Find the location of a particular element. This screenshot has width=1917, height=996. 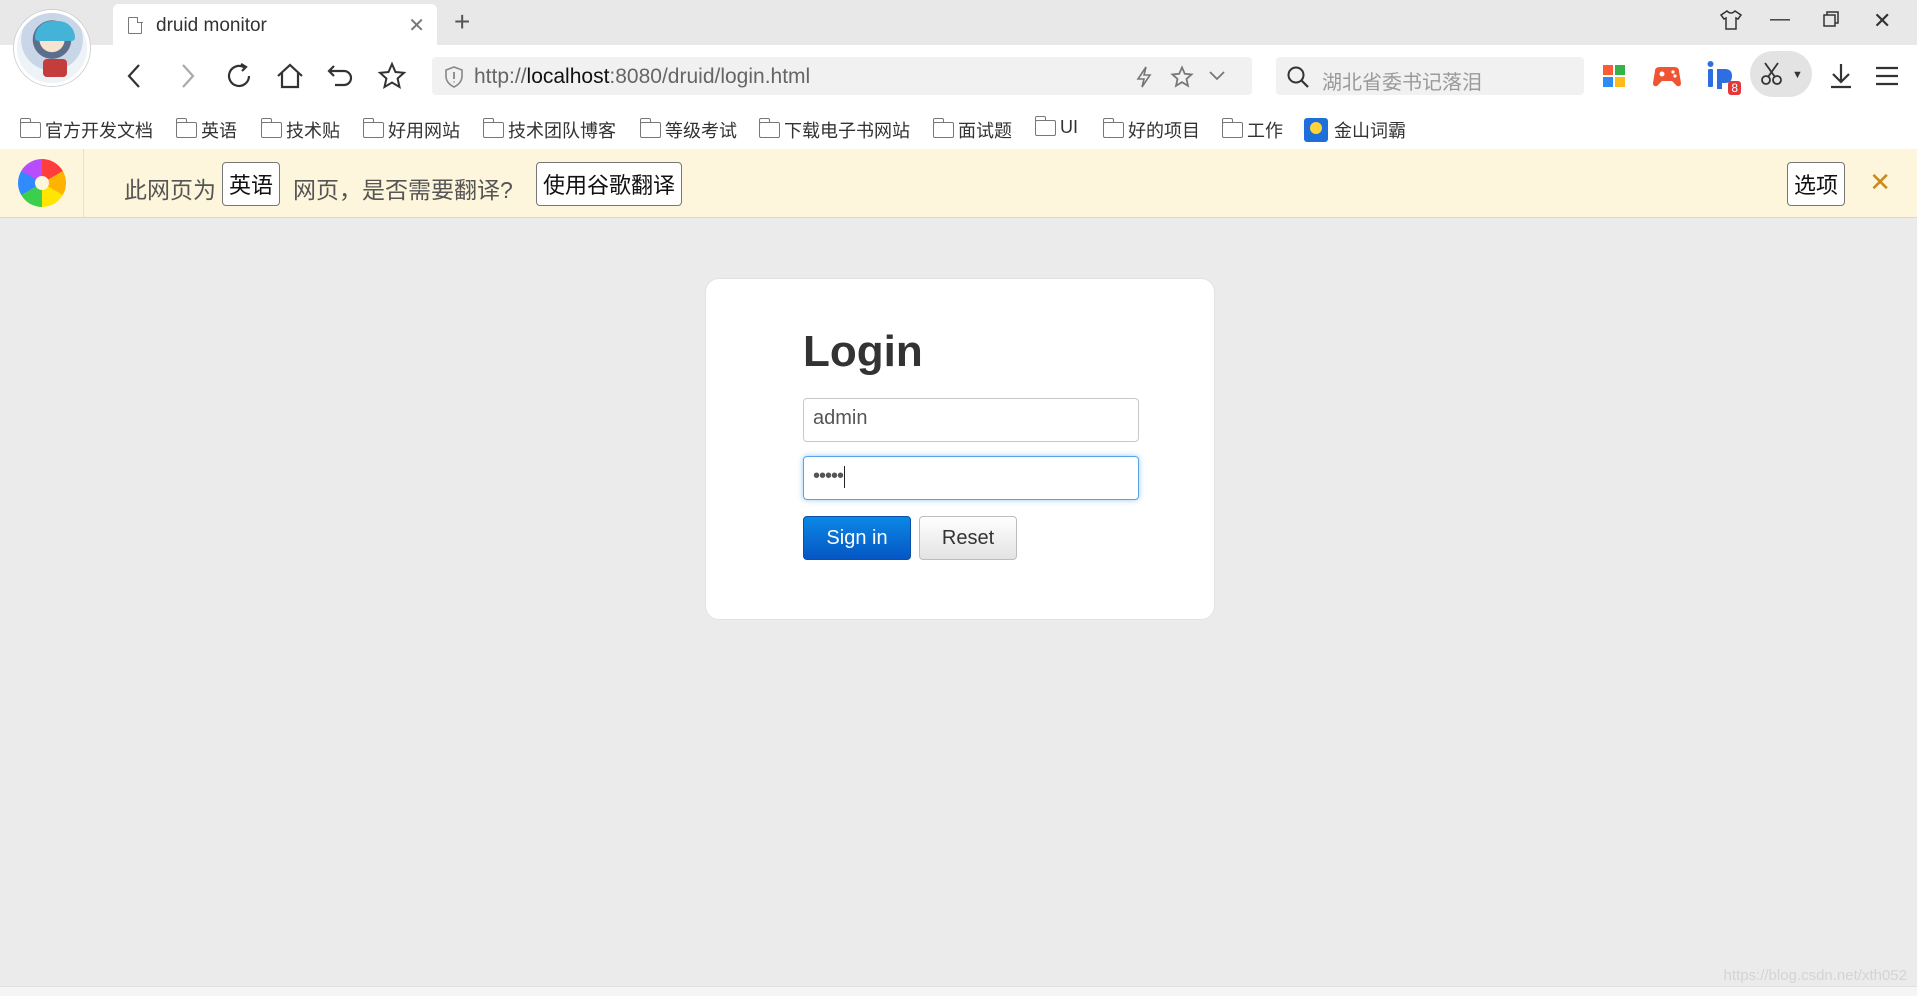

bookmark-item: UI is located at coordinates (1056, 126).